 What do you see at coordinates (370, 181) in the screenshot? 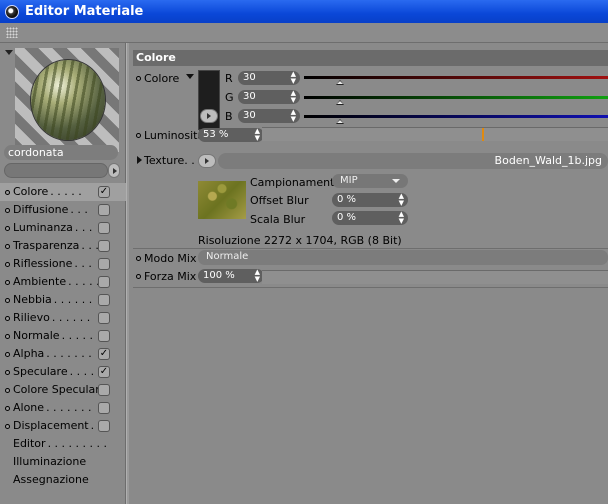
I see `sampling-dropdown: MIP` at bounding box center [370, 181].